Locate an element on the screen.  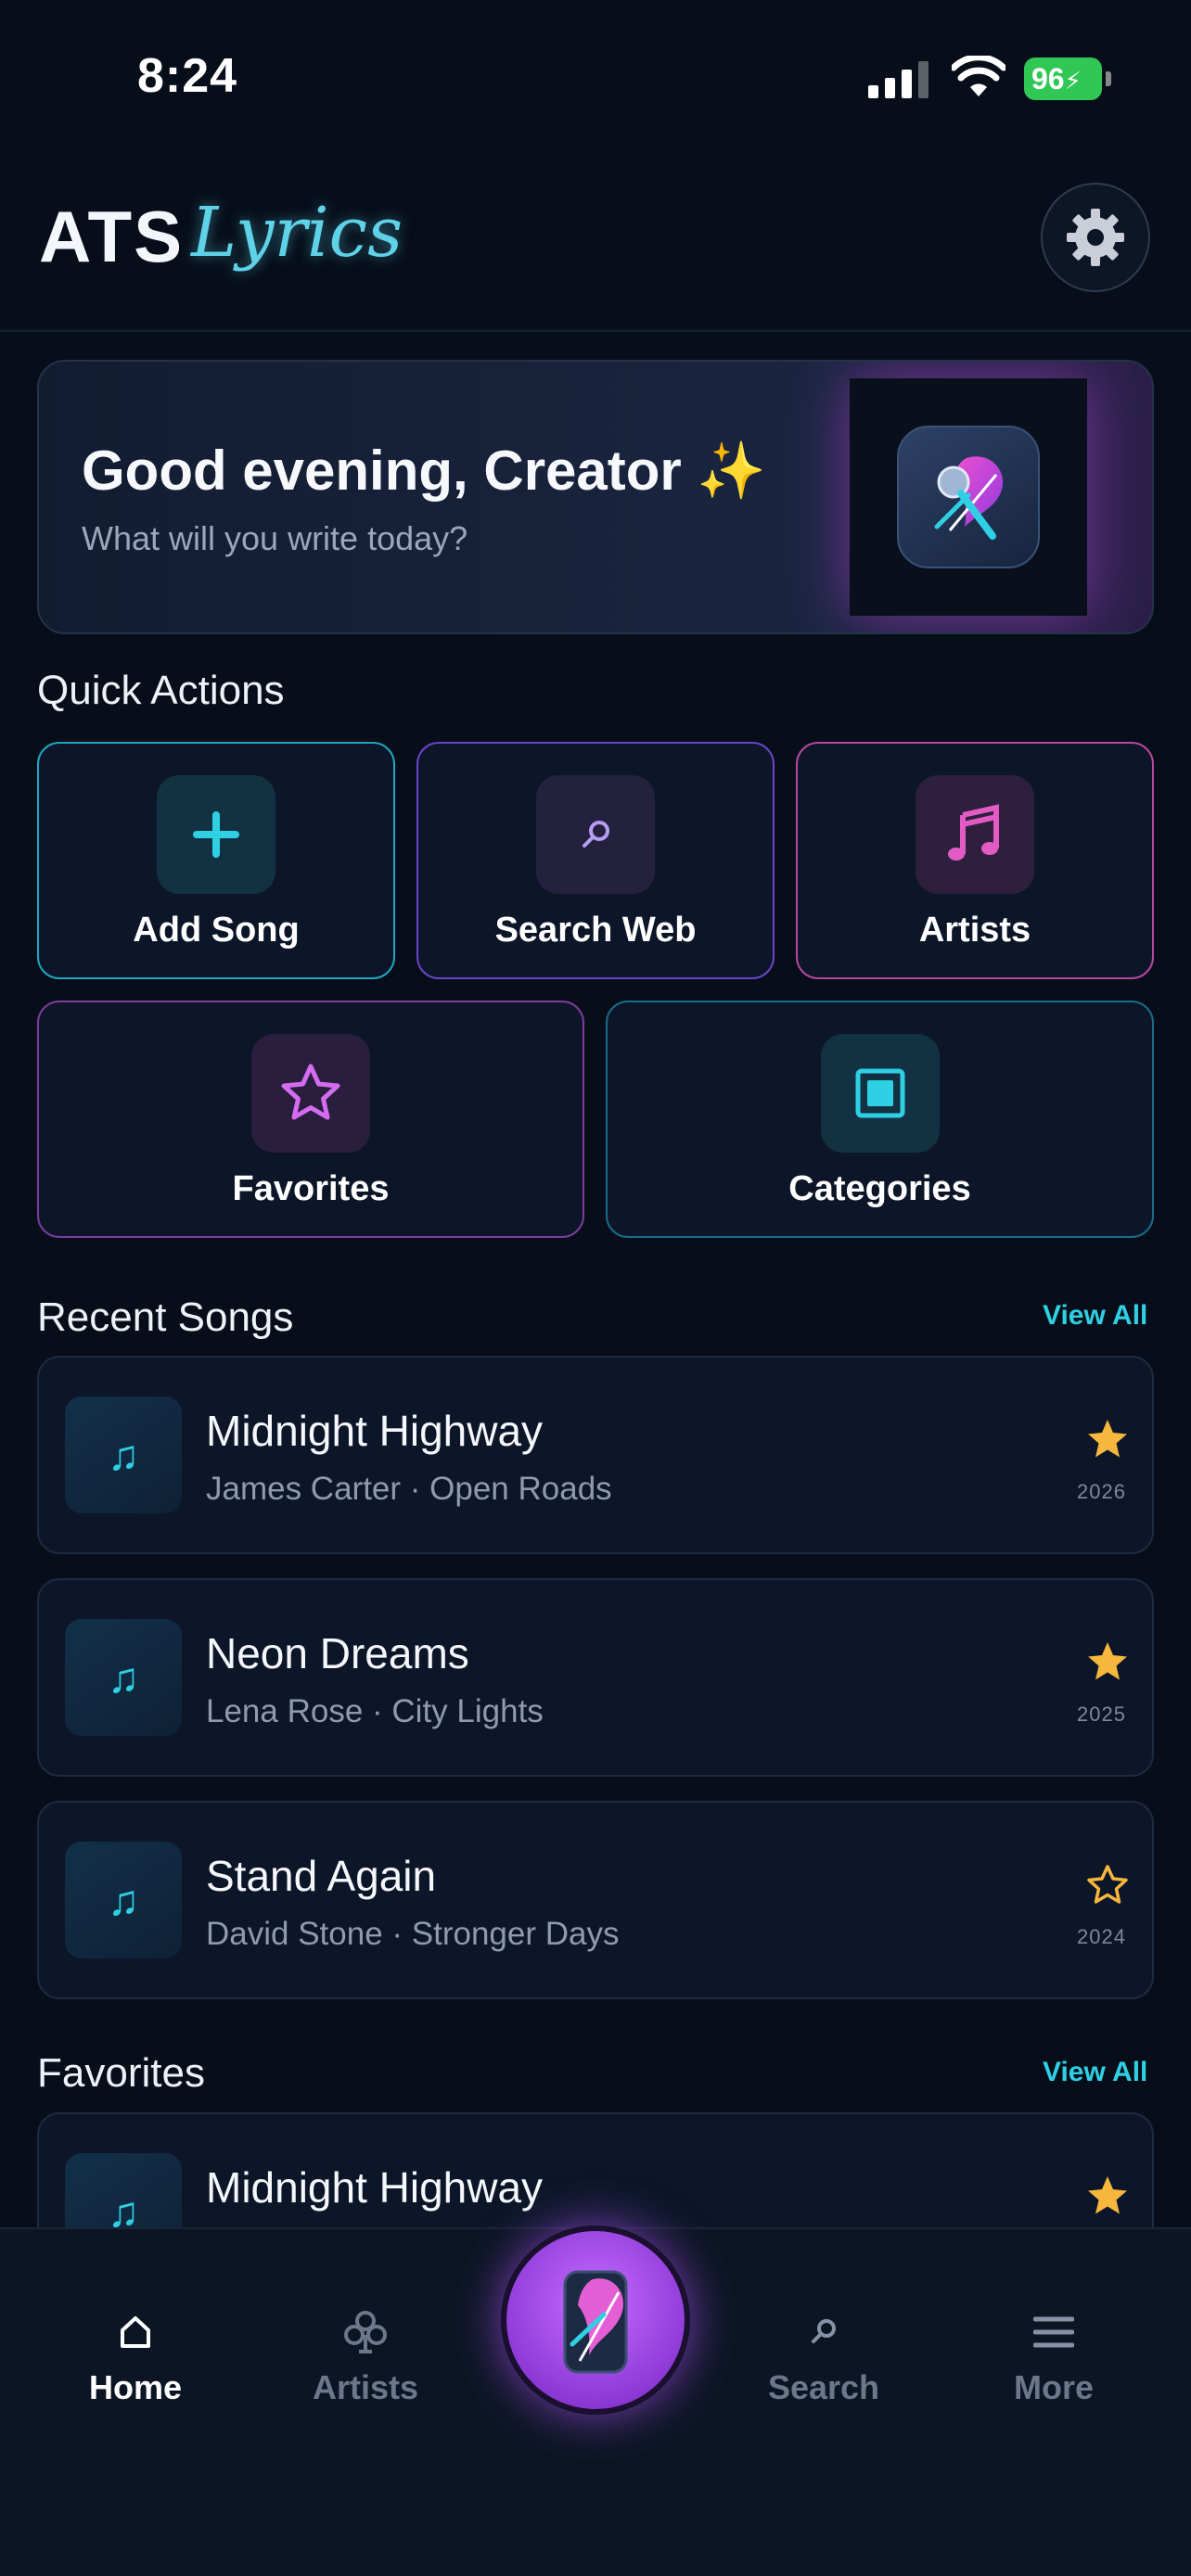
song-subtitle: James Carter · Open Roads is located at coordinates (409, 1489).